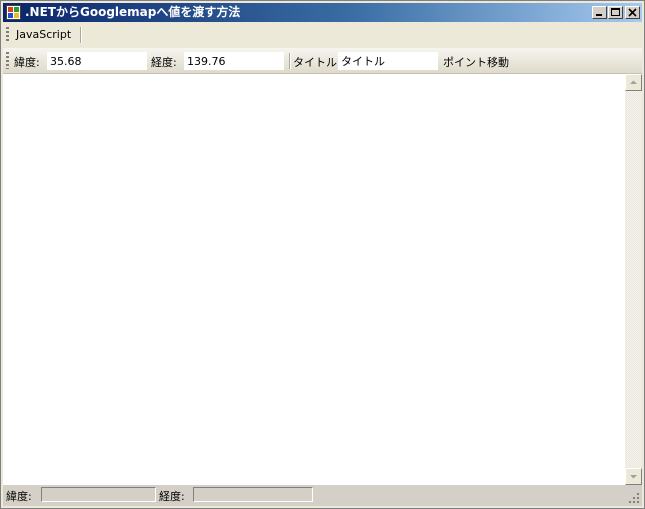  Describe the element at coordinates (164, 62) in the screenshot. I see `longitude-label: 経度:` at that location.